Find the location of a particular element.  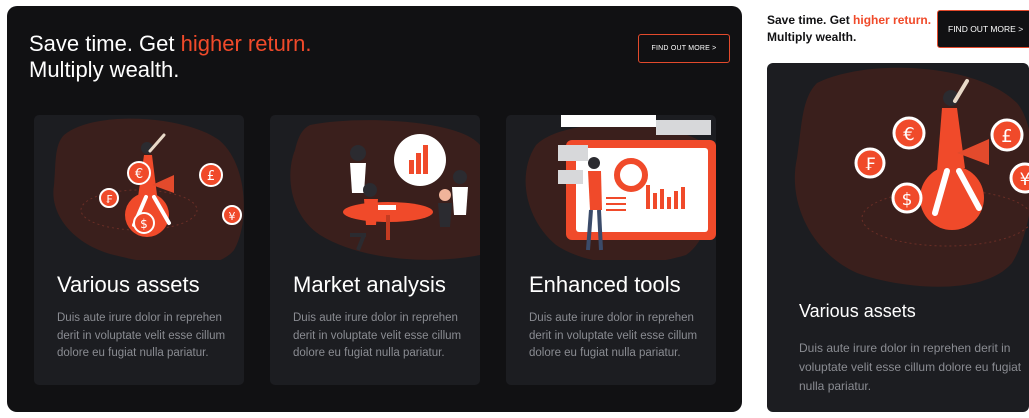

find-out-more-button: FIND OUT MORE > is located at coordinates (684, 48).